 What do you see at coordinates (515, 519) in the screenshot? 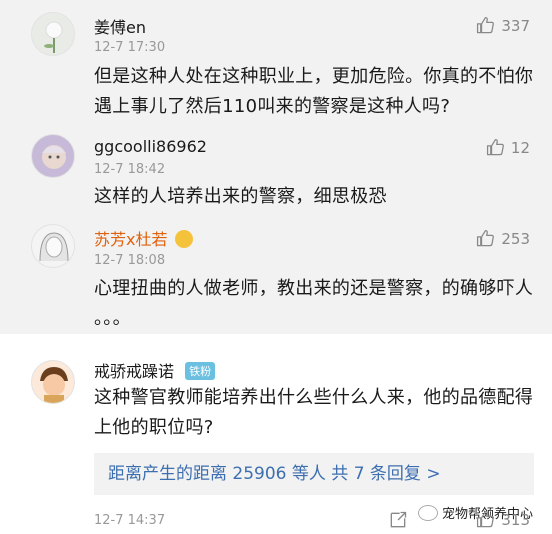
I see `like-count: 313` at bounding box center [515, 519].